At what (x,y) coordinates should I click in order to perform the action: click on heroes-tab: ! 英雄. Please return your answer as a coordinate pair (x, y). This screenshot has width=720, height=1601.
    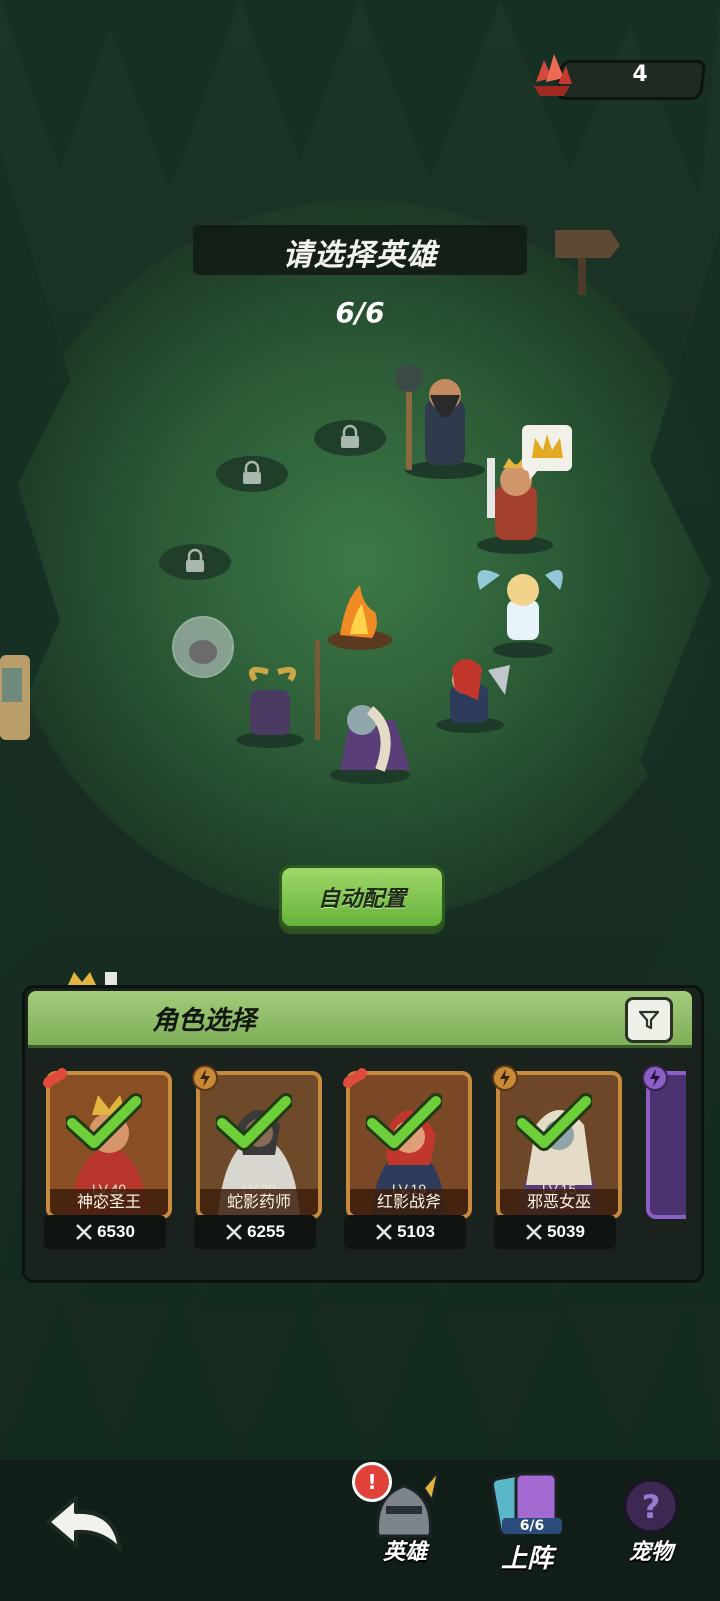
    Looking at the image, I should click on (401, 1517).